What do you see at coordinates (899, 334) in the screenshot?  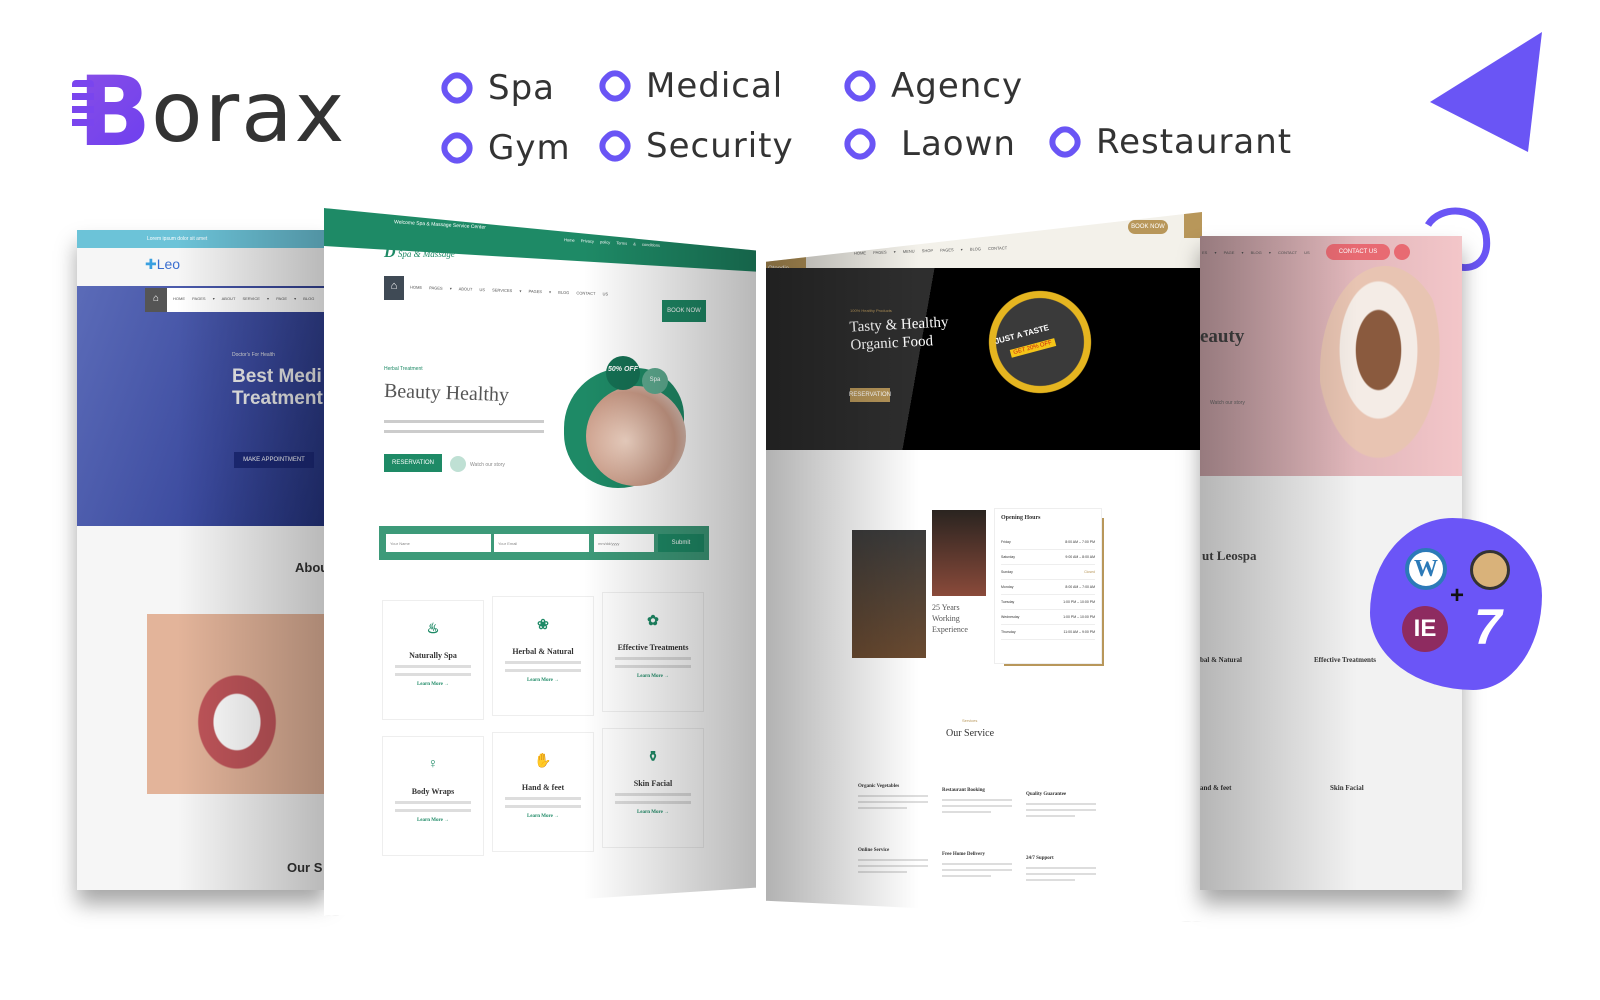 I see `food-title: Tasty & Healthy Organic Food` at bounding box center [899, 334].